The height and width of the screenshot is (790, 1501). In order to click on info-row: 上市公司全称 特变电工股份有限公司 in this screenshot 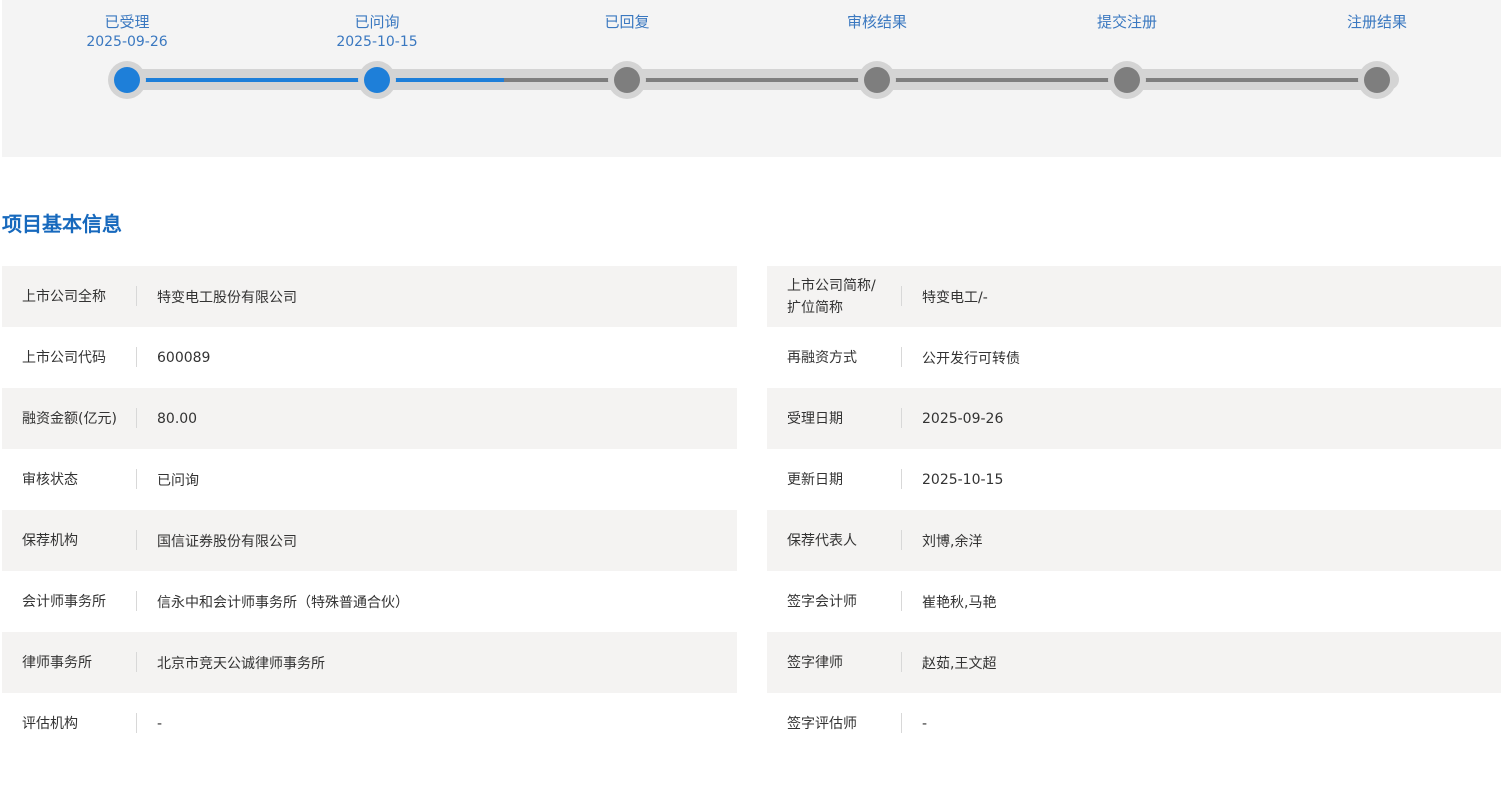, I will do `click(369, 296)`.